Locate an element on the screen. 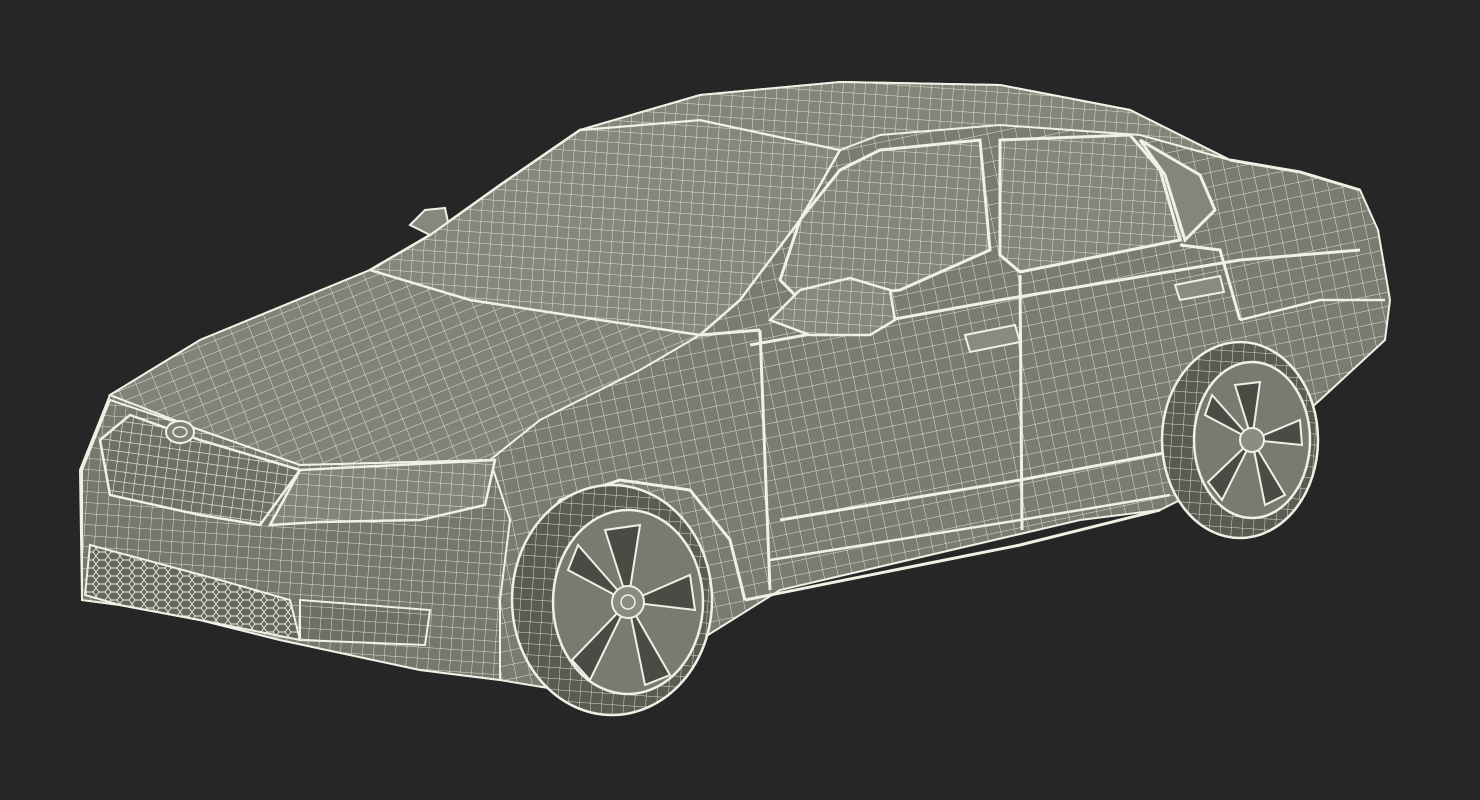 The width and height of the screenshot is (1480, 800). front-hub is located at coordinates (628, 602).